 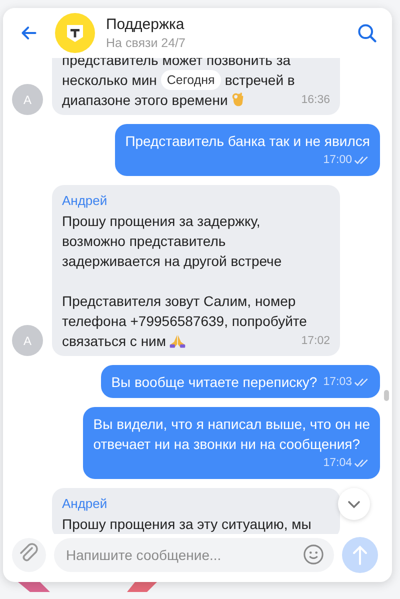 I want to click on date-divider: Сегодня, so click(x=190, y=80).